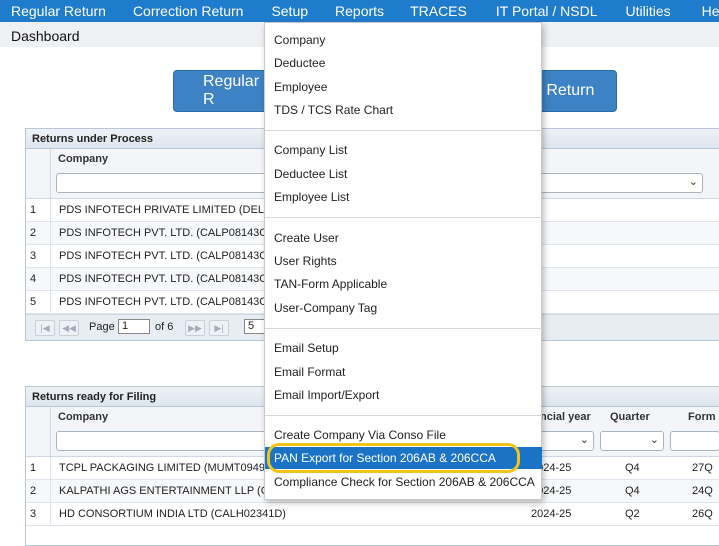 This screenshot has width=719, height=546. Describe the element at coordinates (83, 159) in the screenshot. I see `process-col-company: Company` at that location.